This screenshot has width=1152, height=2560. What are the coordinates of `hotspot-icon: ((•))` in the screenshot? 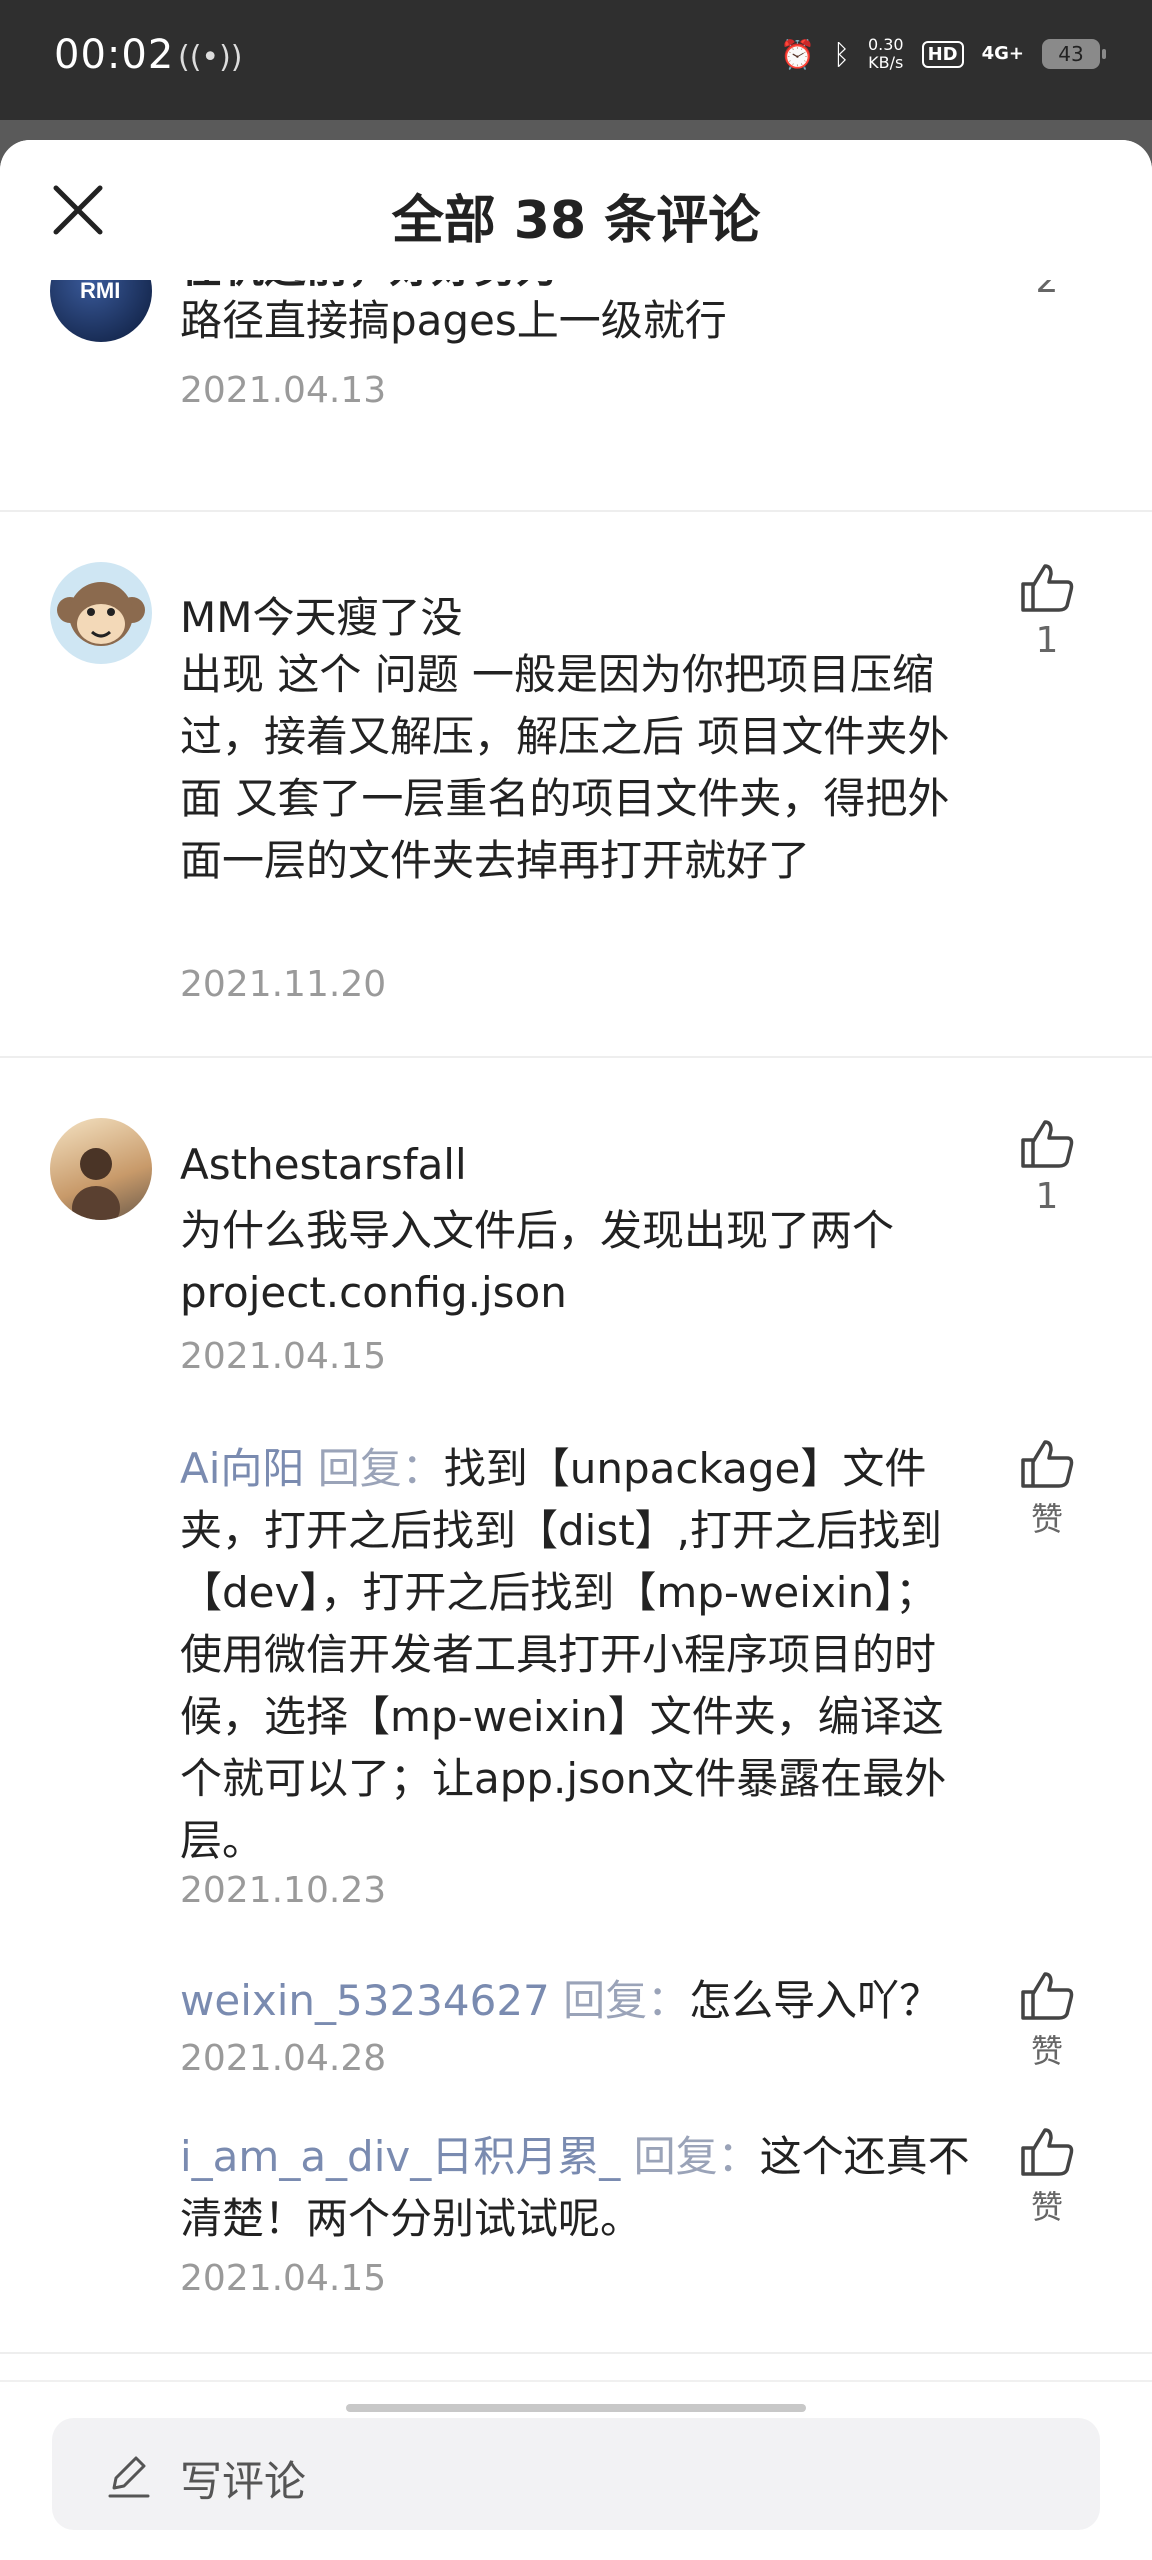 It's located at (210, 57).